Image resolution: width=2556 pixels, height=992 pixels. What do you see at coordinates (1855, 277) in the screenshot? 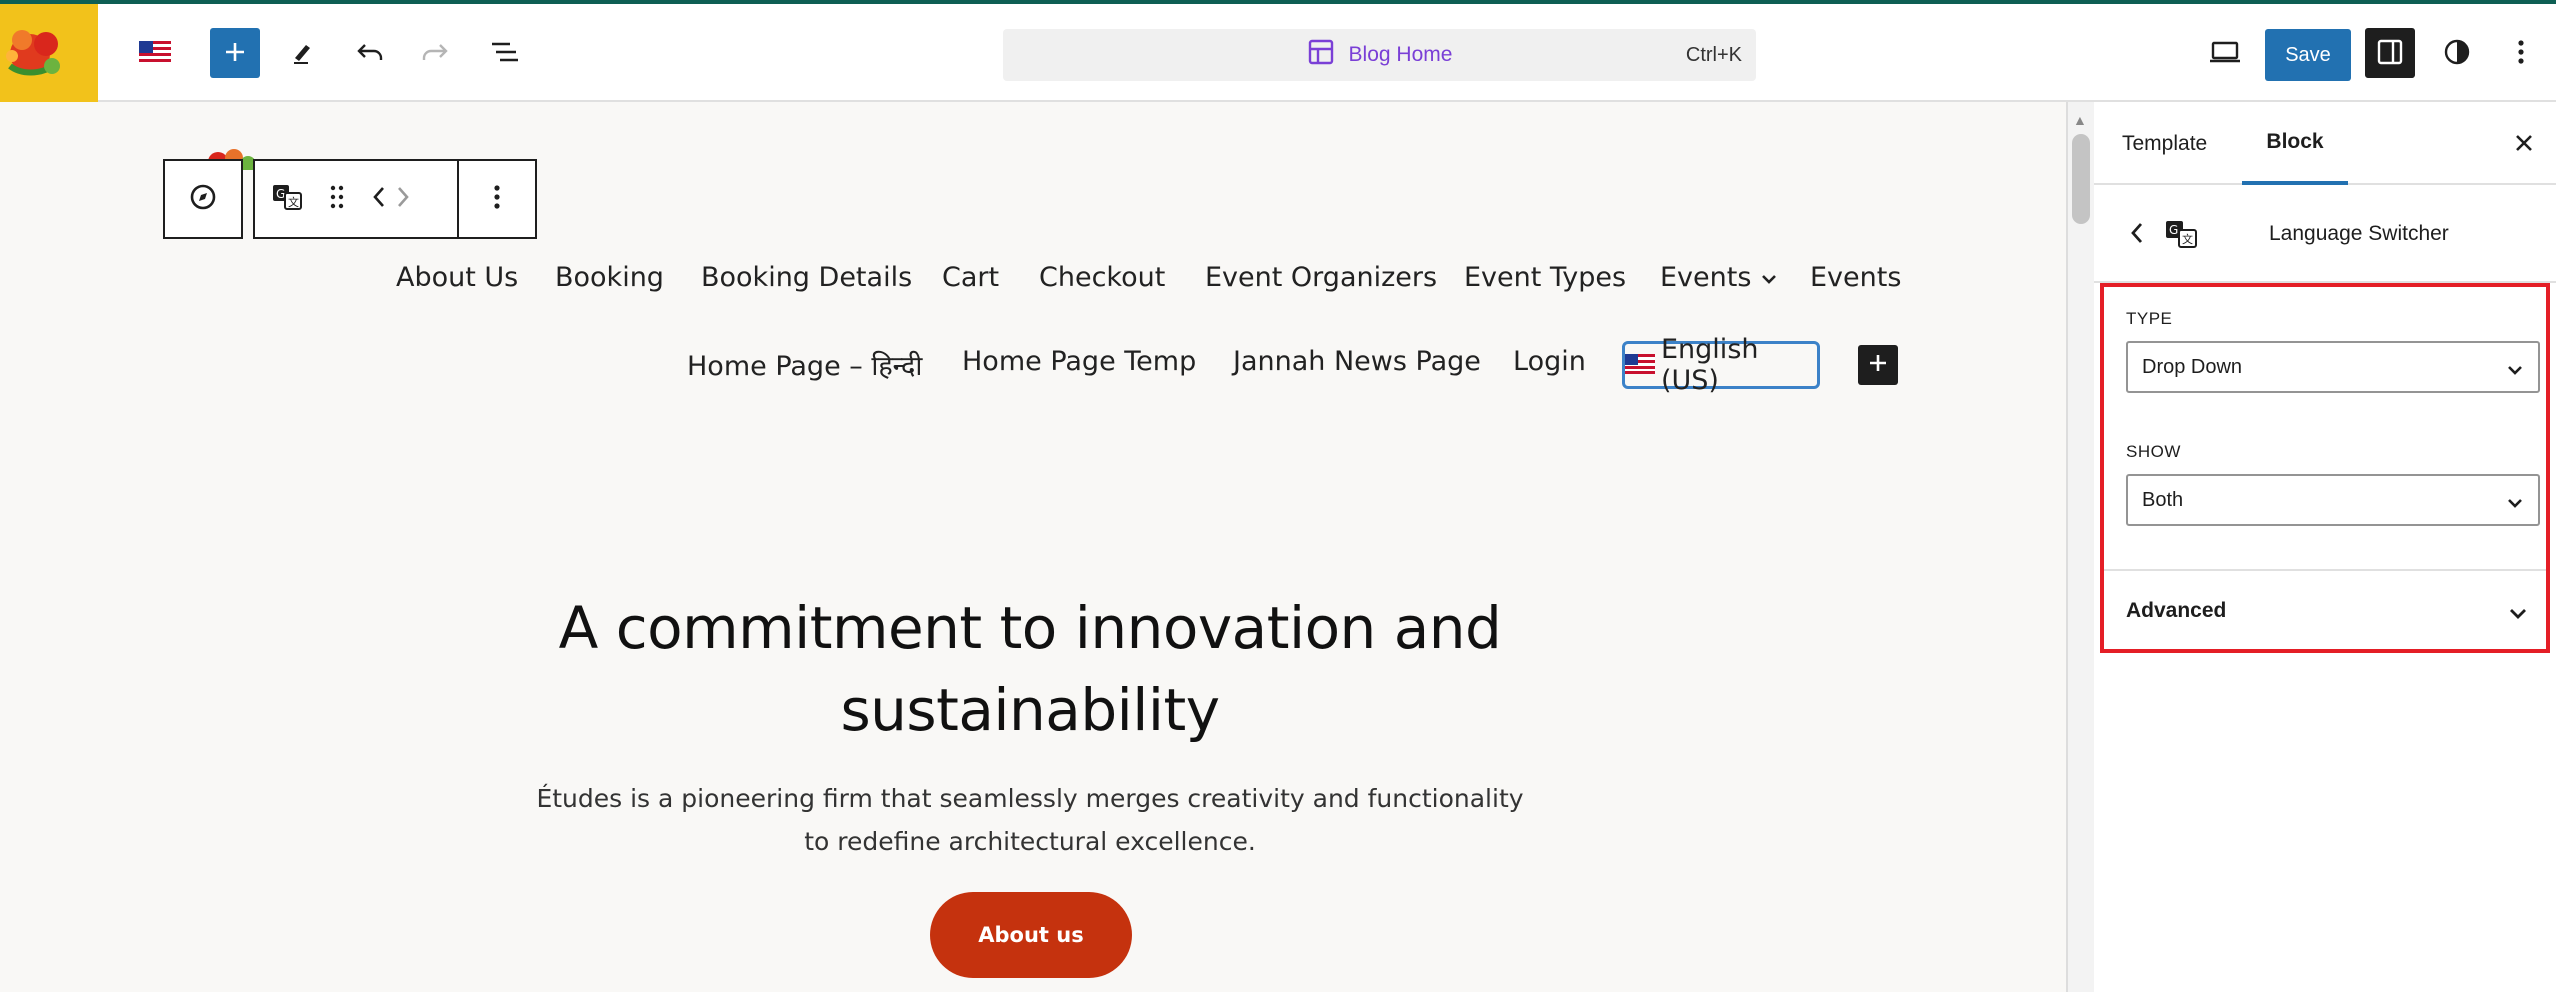
I see `nav-link-events: Events` at bounding box center [1855, 277].